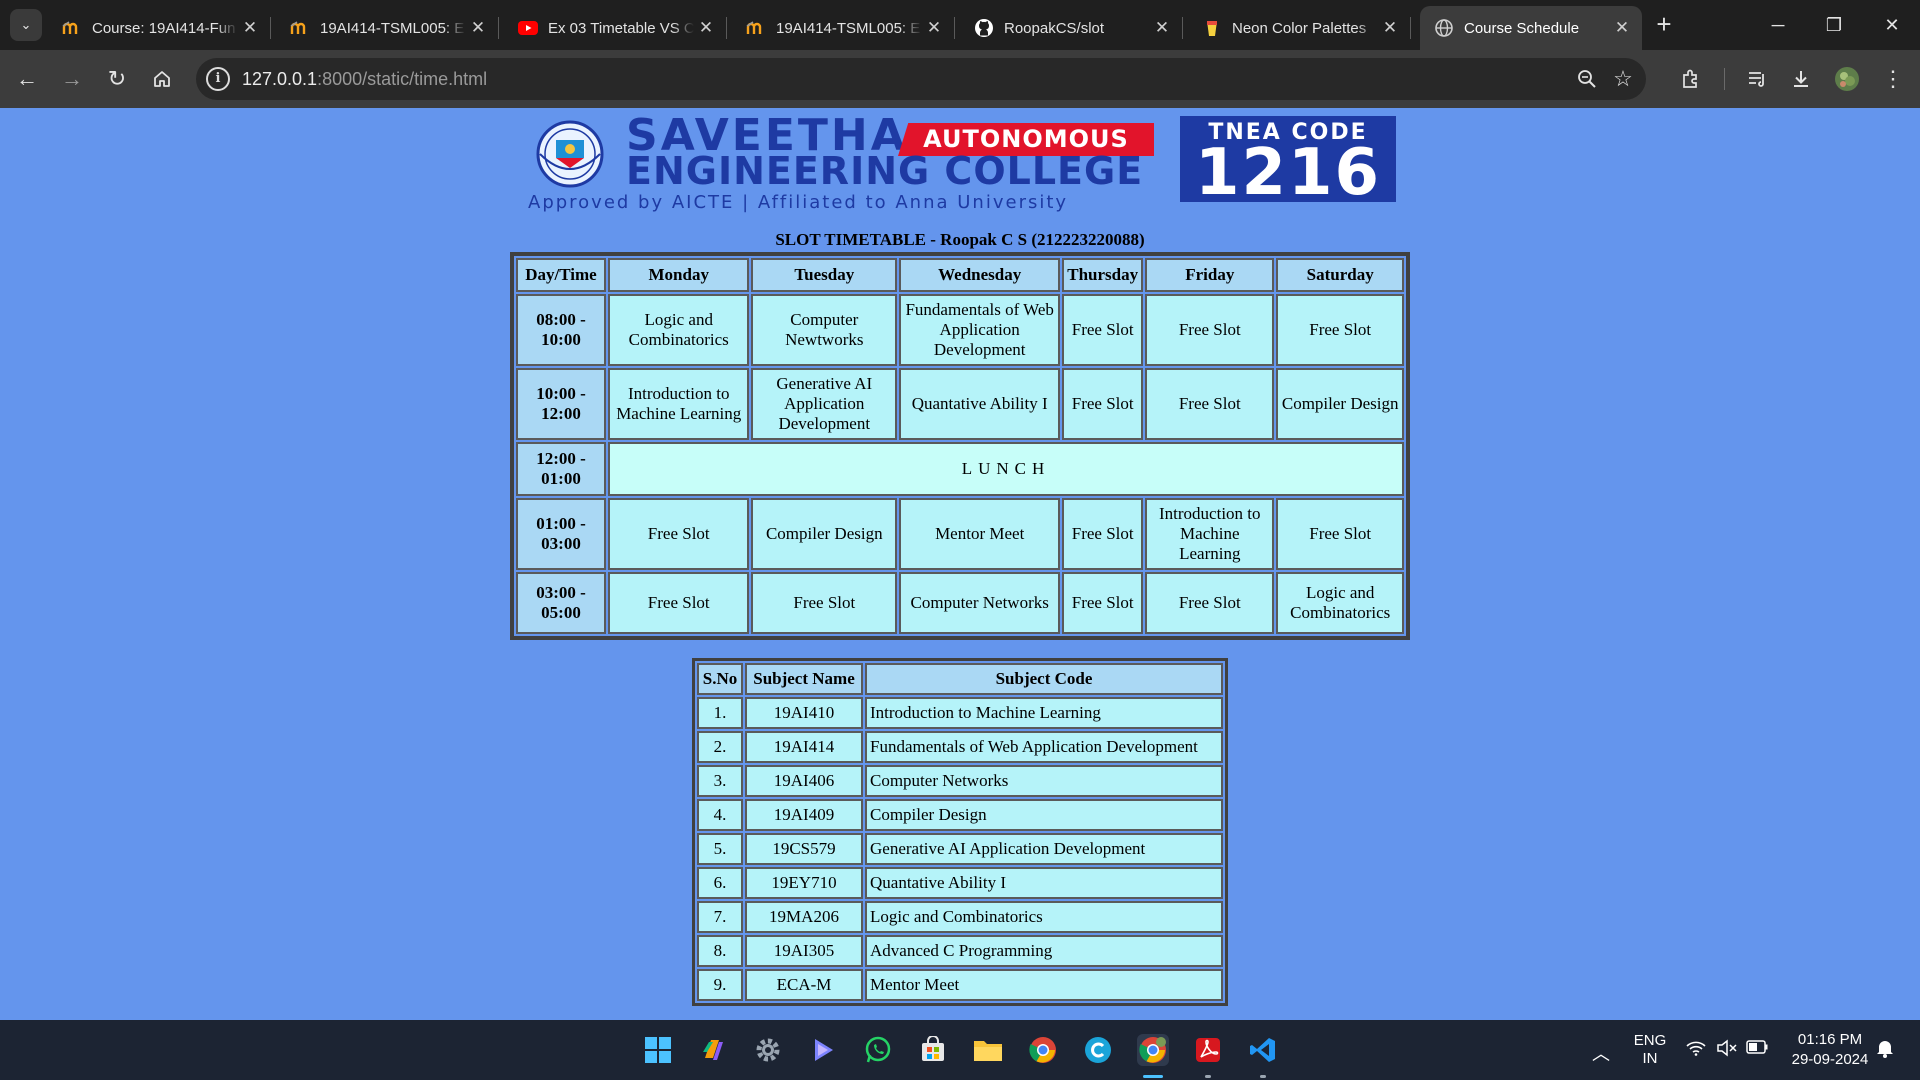 This screenshot has height=1080, width=1920. I want to click on name-cell: Compiler Design, so click(1044, 815).